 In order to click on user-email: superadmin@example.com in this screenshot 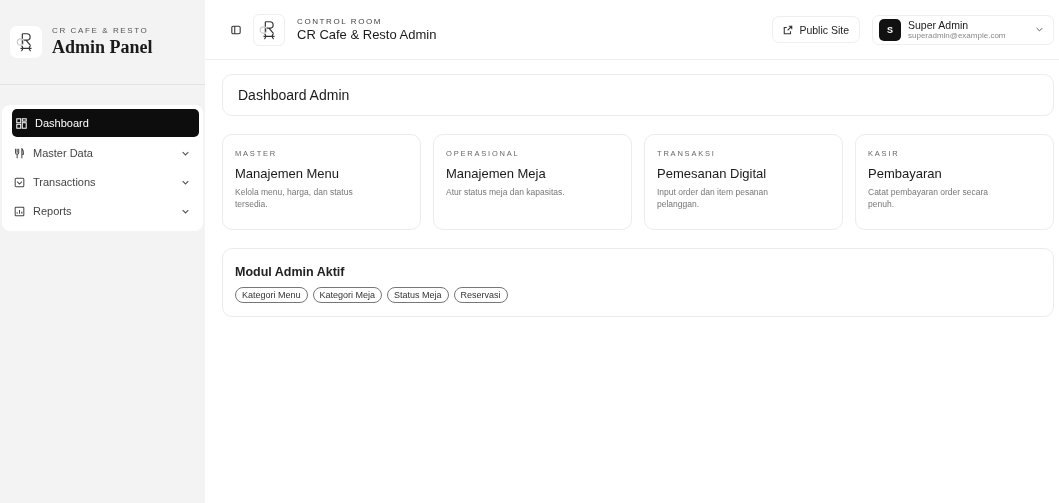, I will do `click(957, 35)`.